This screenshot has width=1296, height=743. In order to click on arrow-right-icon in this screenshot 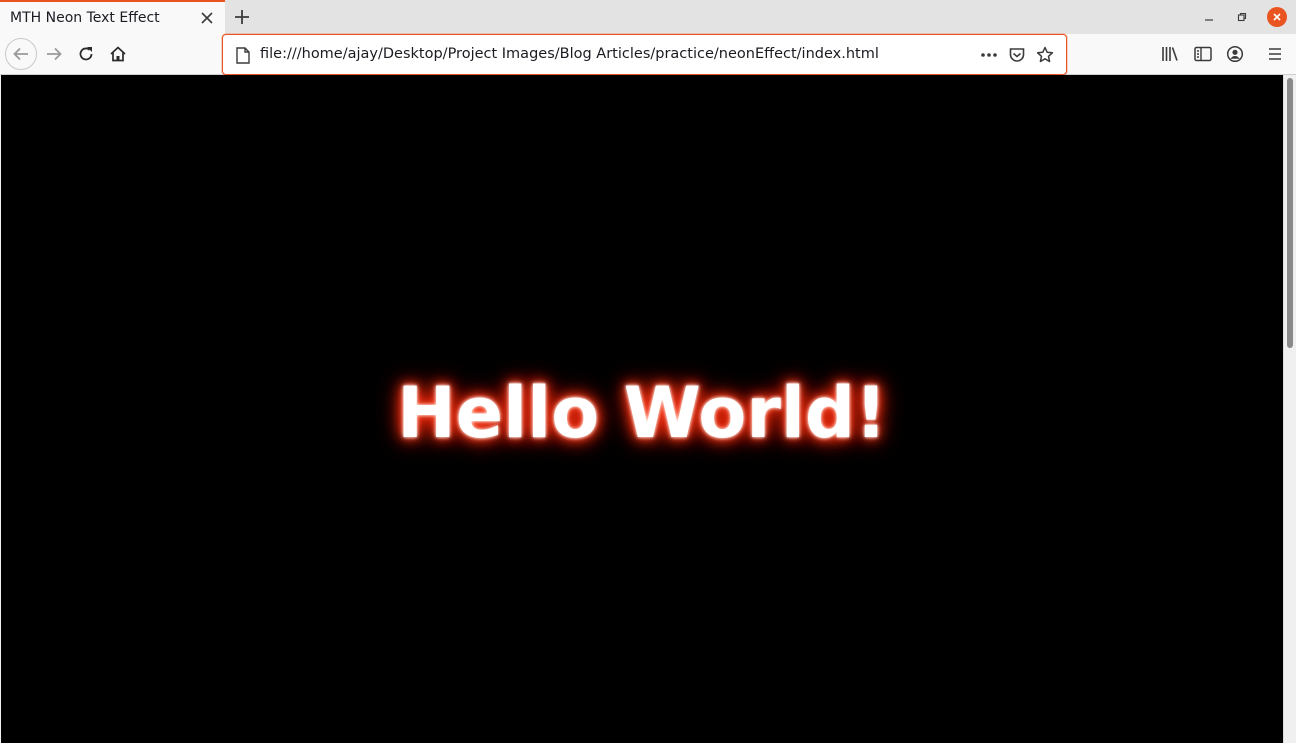, I will do `click(54, 54)`.